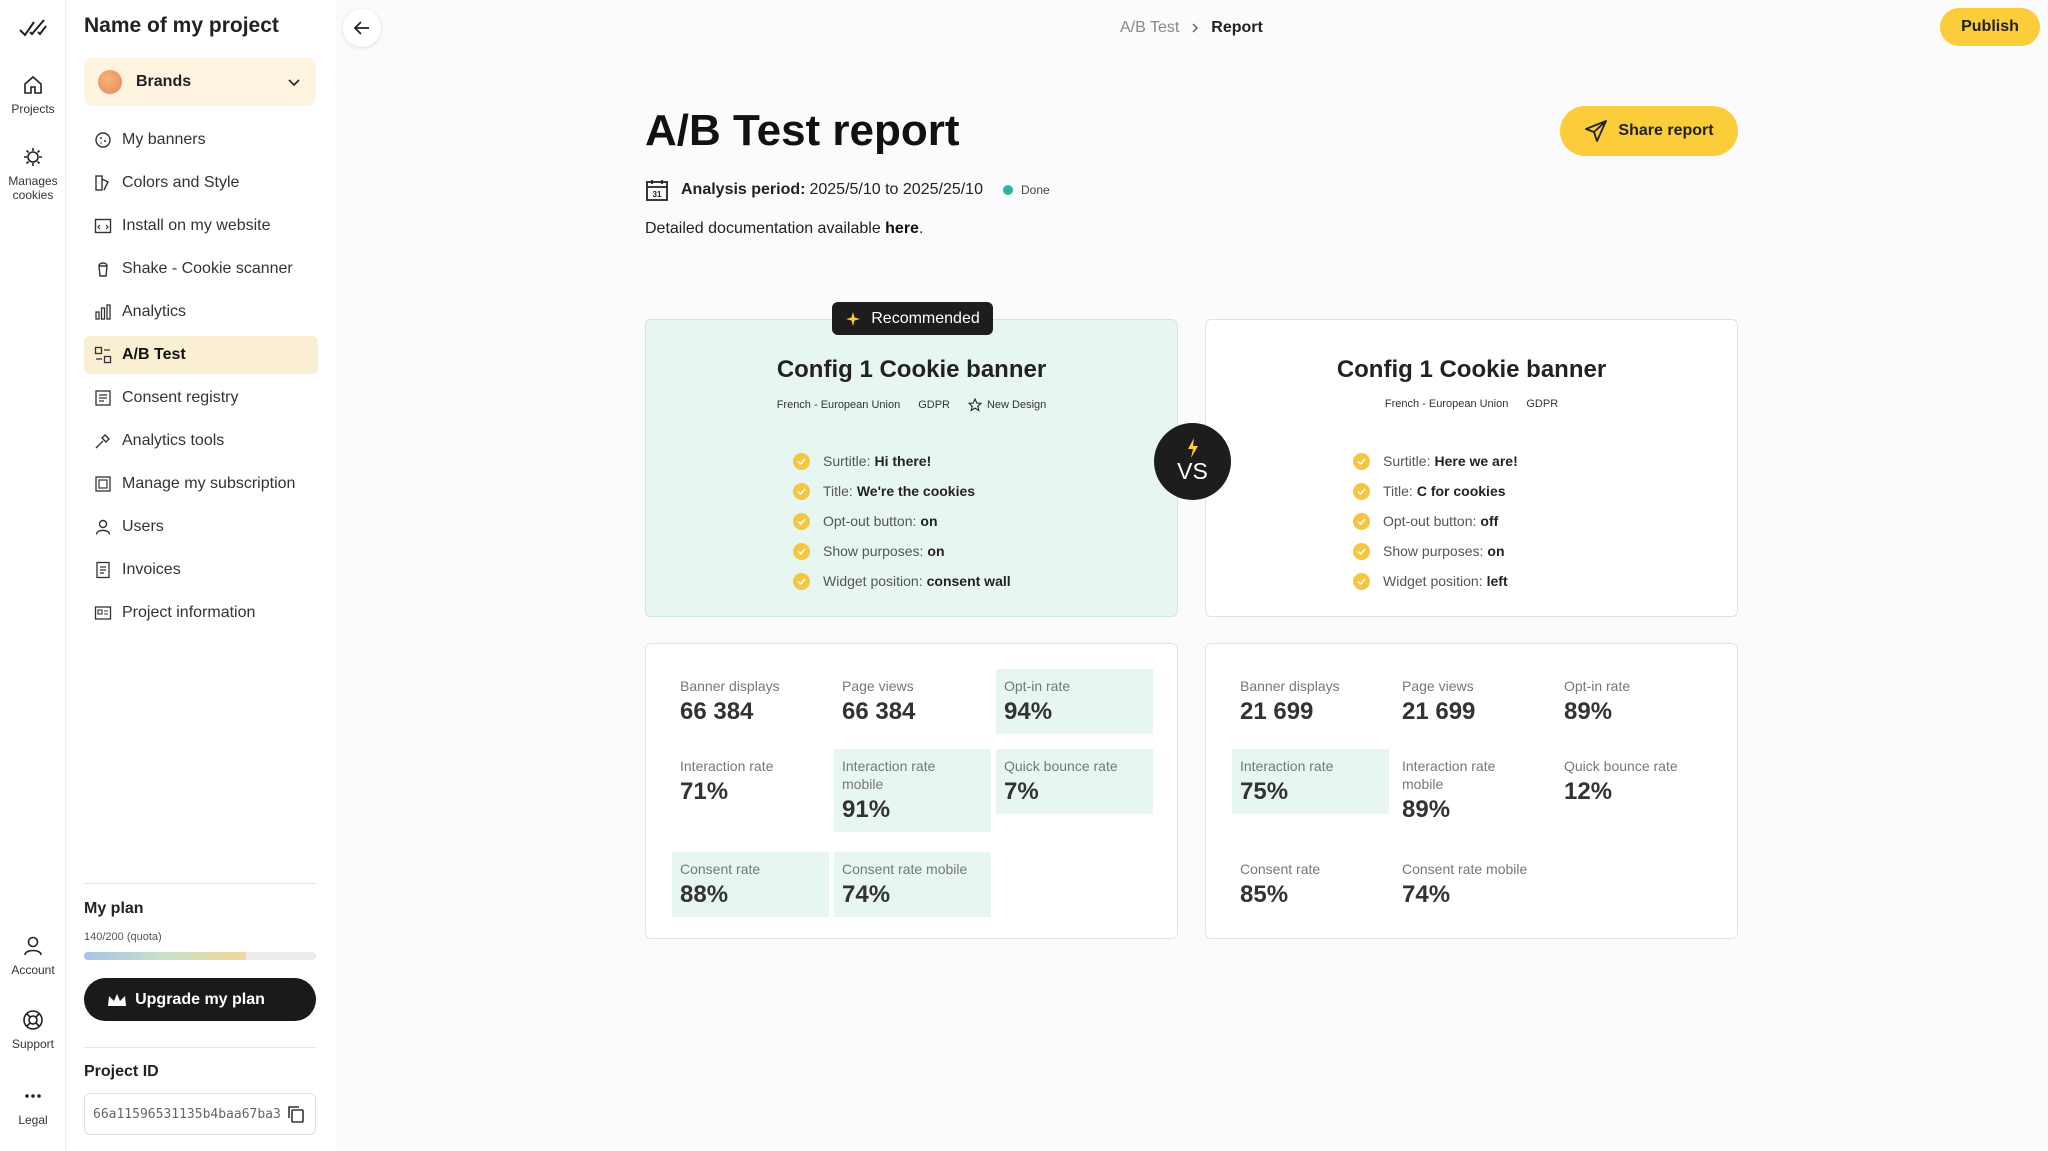 Image resolution: width=2048 pixels, height=1151 pixels. What do you see at coordinates (704, 894) in the screenshot?
I see `metric-value: 88%` at bounding box center [704, 894].